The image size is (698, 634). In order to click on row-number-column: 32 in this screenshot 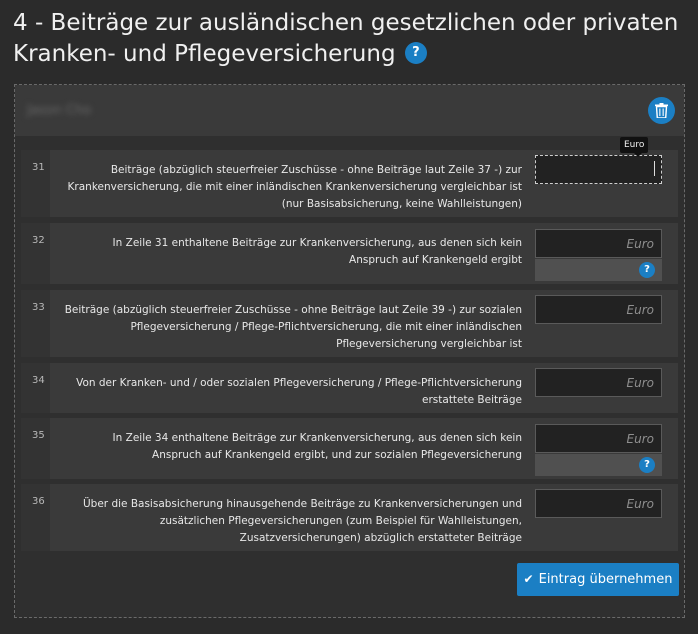, I will do `click(35, 253)`.